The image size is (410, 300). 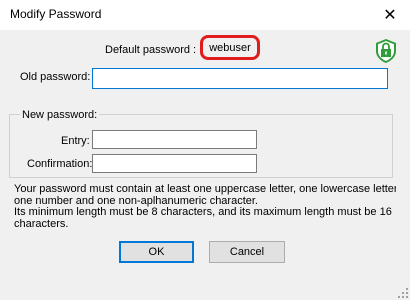 I want to click on new-password-group-label: New password:, so click(x=60, y=115).